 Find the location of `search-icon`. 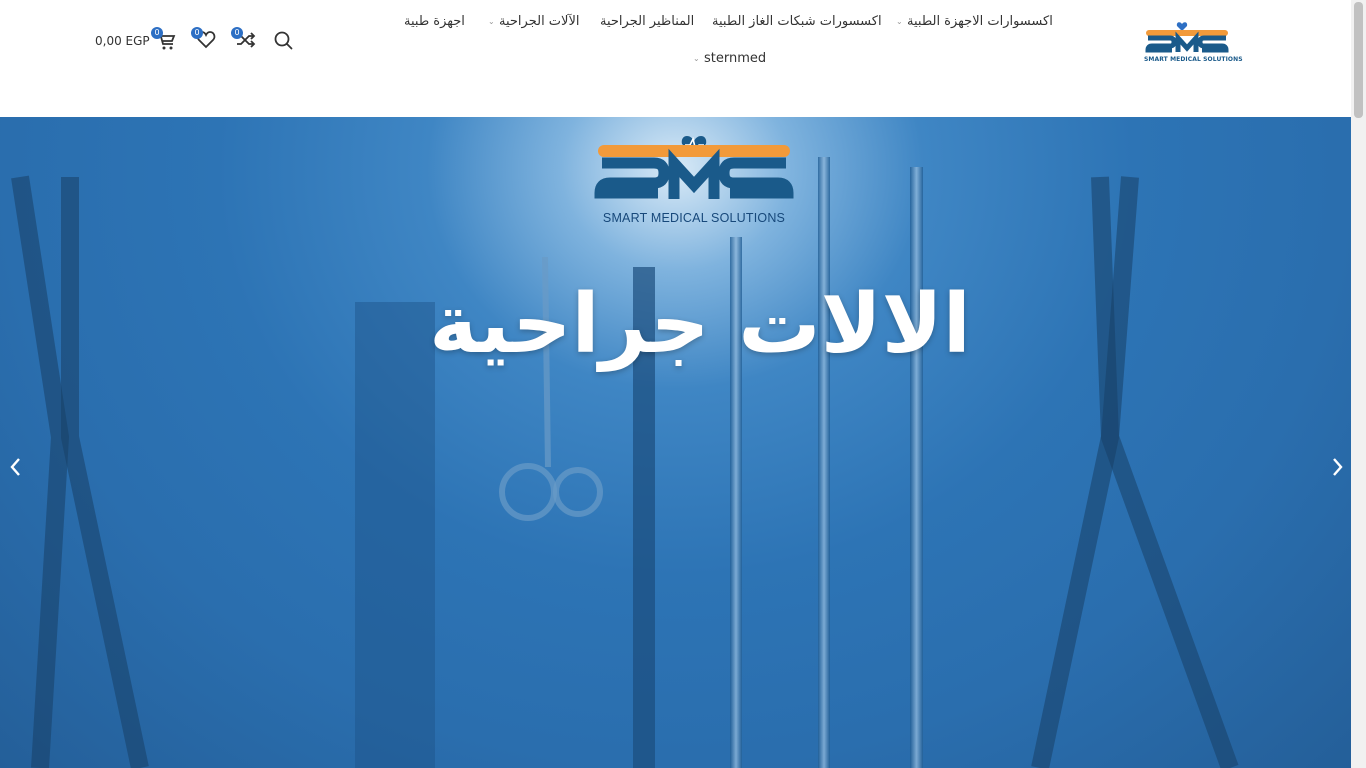

search-icon is located at coordinates (283, 40).